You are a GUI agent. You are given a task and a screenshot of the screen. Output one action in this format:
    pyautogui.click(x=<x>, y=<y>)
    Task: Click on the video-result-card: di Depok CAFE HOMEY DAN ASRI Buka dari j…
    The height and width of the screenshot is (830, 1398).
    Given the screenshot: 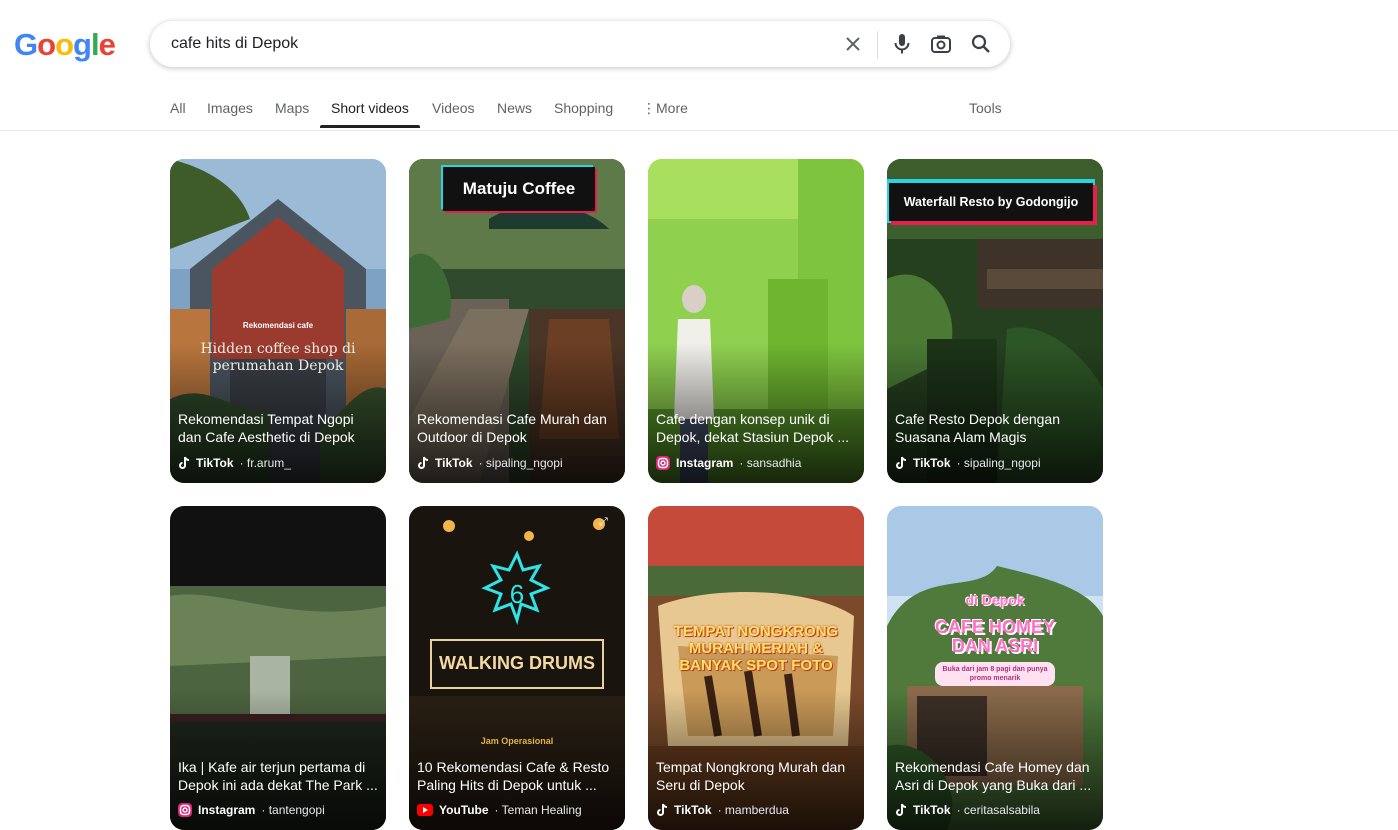 What is the action you would take?
    pyautogui.click(x=995, y=668)
    